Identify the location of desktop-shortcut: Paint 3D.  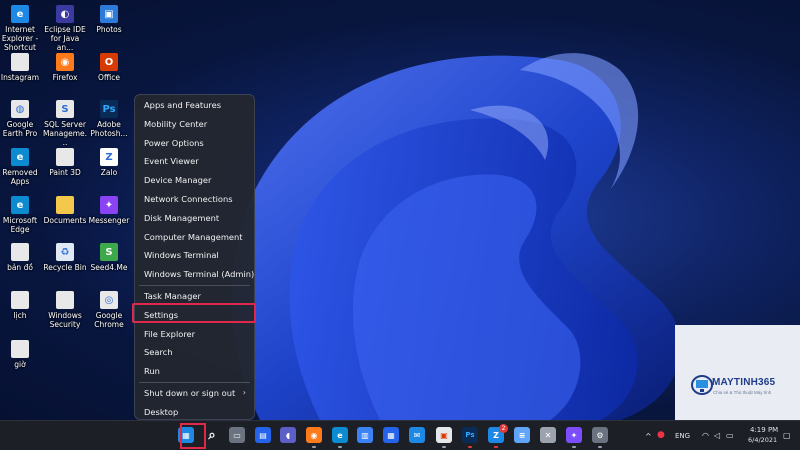
(65, 162).